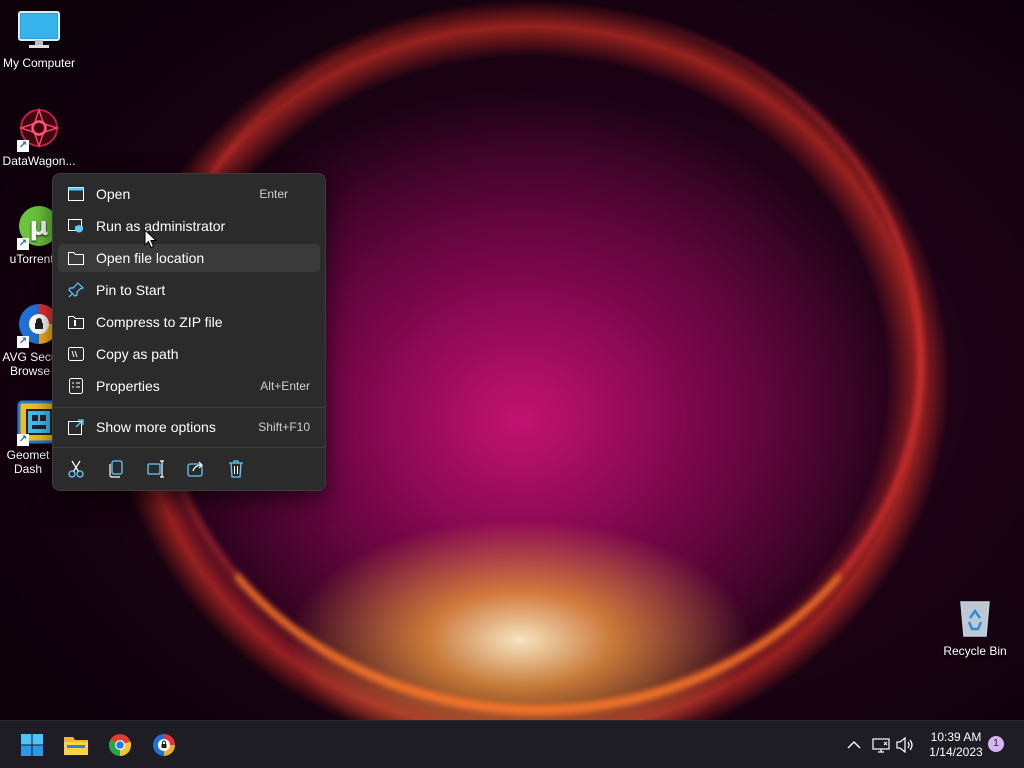 The width and height of the screenshot is (1024, 768). Describe the element at coordinates (236, 469) in the screenshot. I see `delete-icon` at that location.